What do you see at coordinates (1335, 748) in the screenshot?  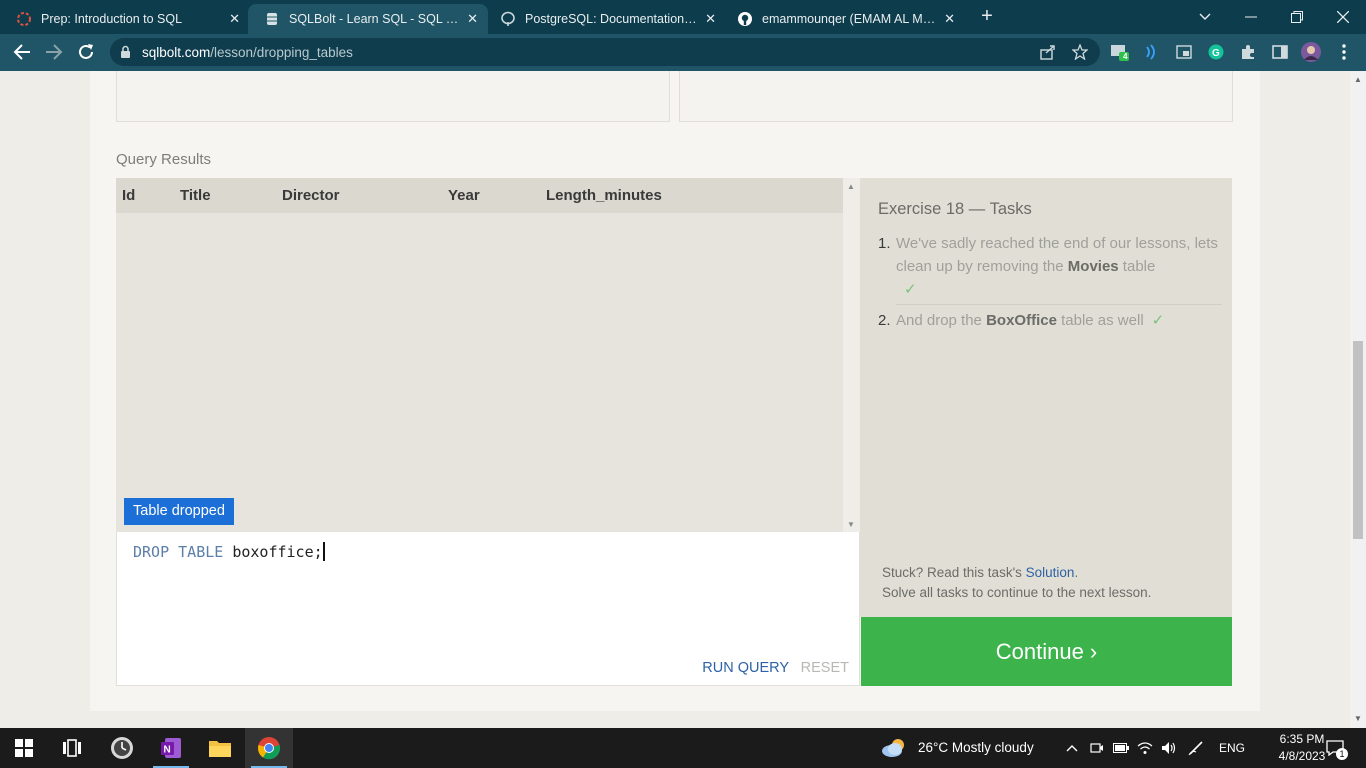 I see `notifications-icon: 1` at bounding box center [1335, 748].